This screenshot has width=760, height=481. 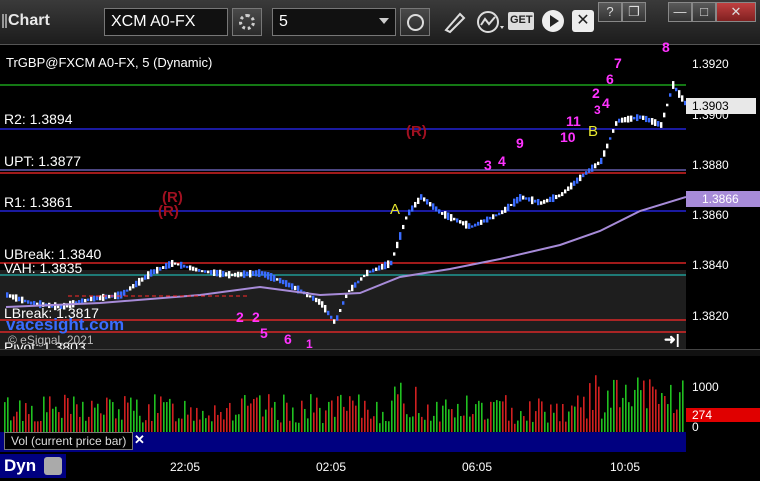 What do you see at coordinates (384, 21) in the screenshot?
I see `chevron-down-icon` at bounding box center [384, 21].